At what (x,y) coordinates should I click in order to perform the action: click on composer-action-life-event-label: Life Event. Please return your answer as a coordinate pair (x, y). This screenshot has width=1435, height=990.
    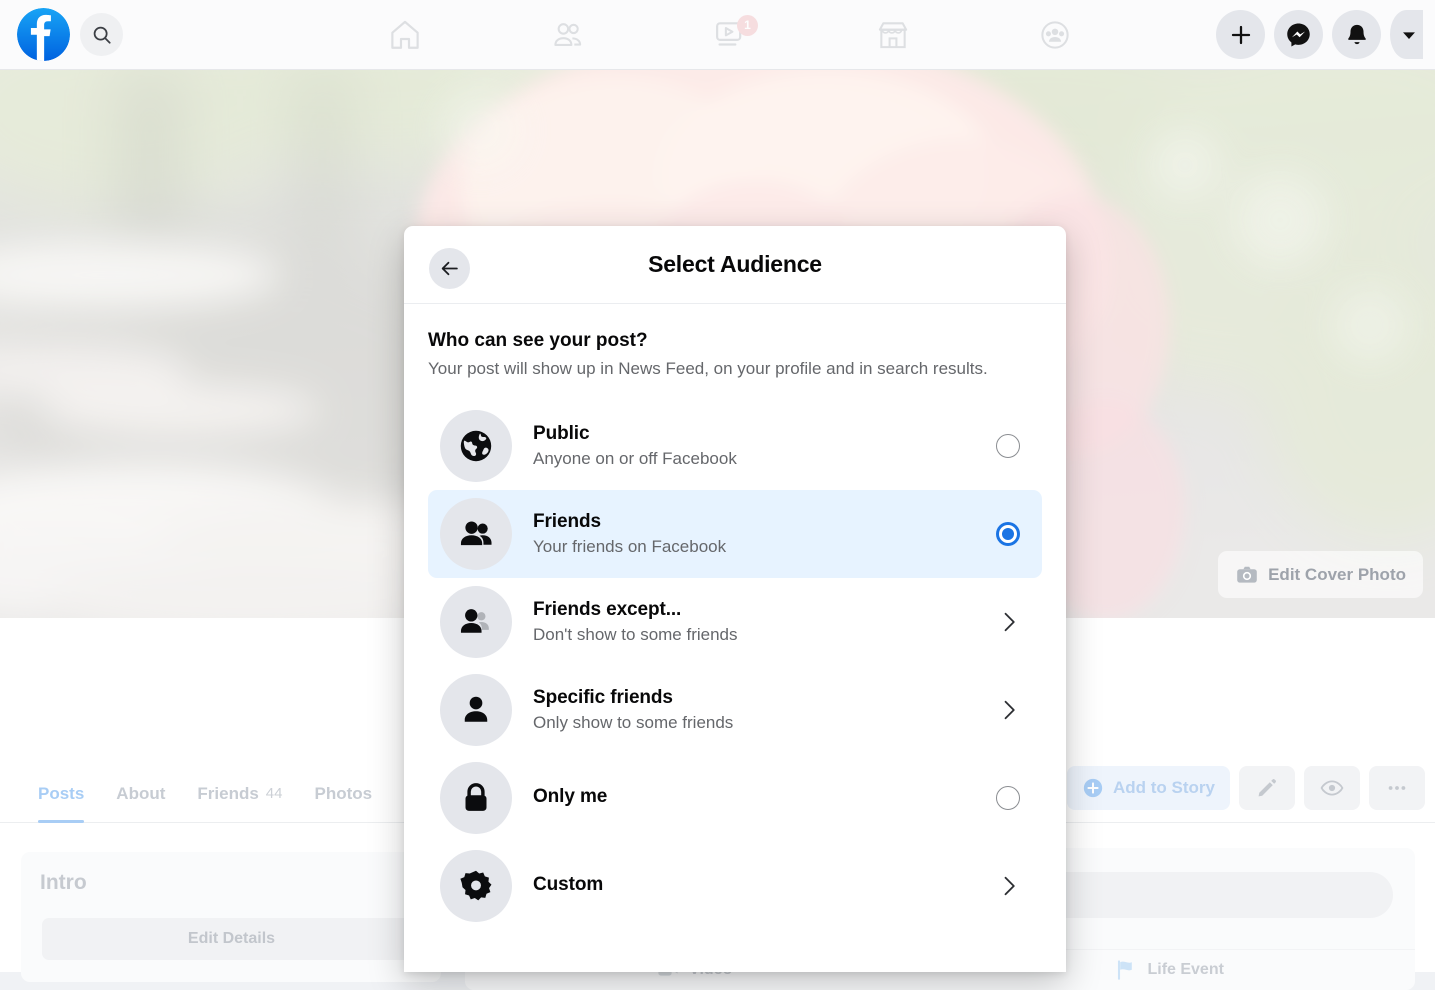
    Looking at the image, I should click on (1185, 969).